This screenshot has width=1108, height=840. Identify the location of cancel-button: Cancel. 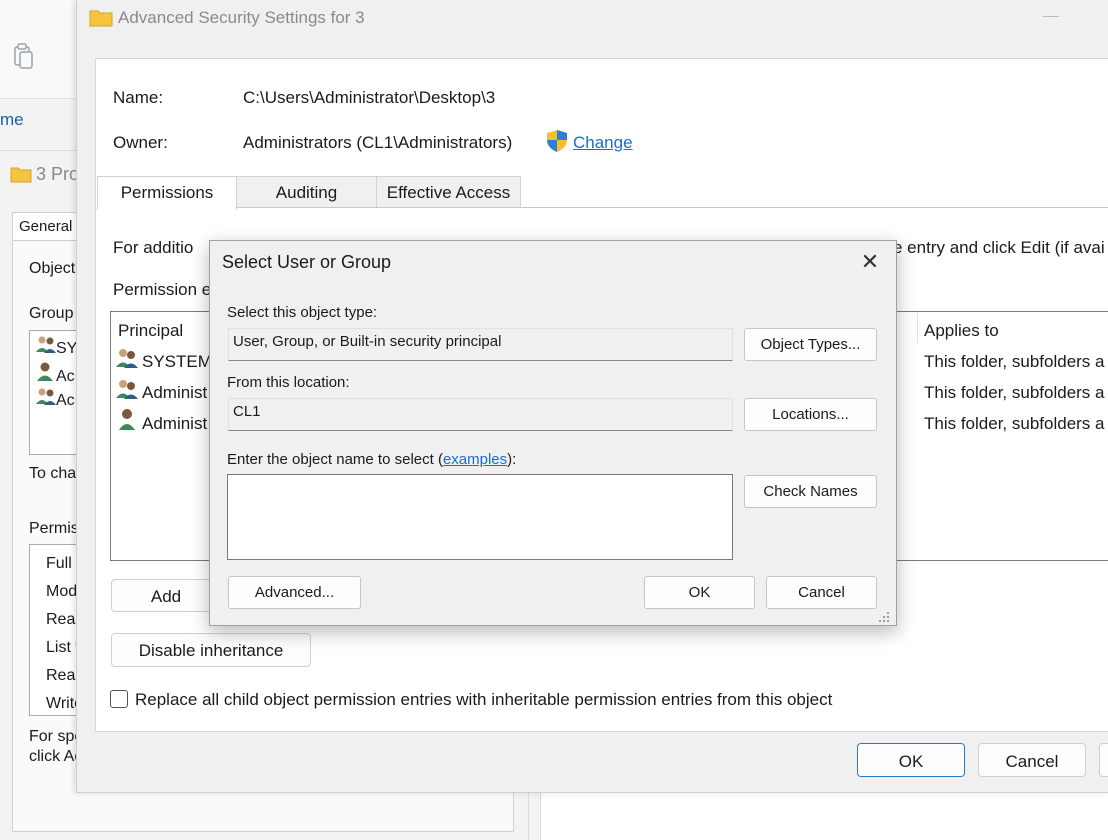
(1032, 760).